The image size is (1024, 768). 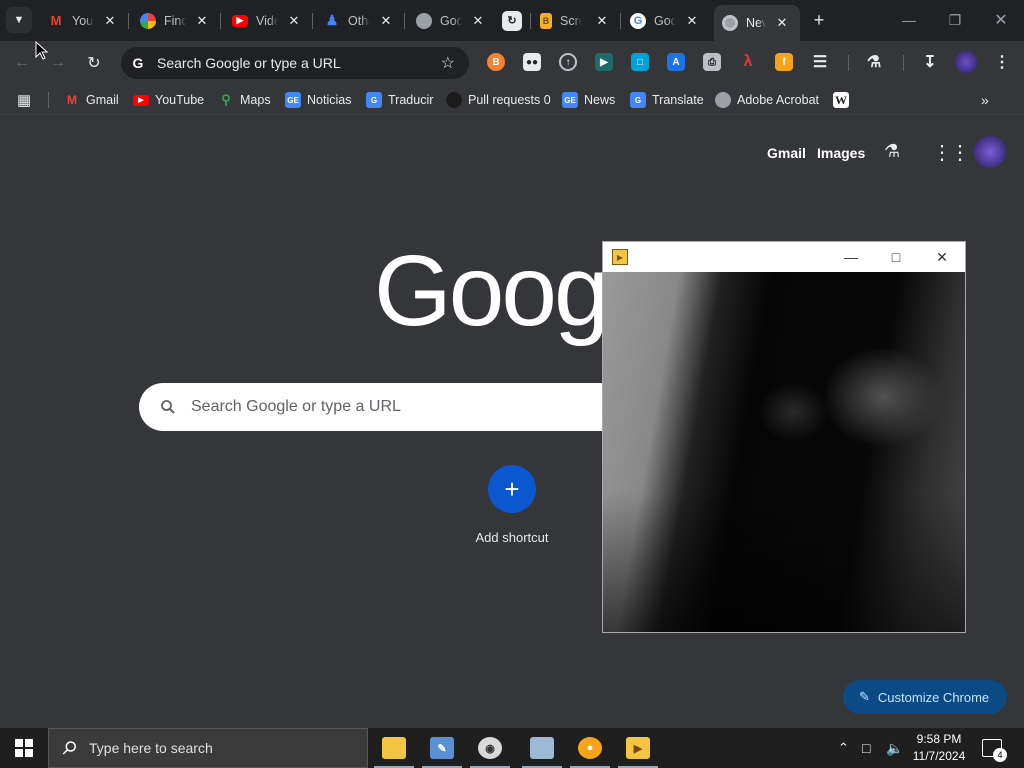 I want to click on editor-icon: ✎, so click(x=442, y=748).